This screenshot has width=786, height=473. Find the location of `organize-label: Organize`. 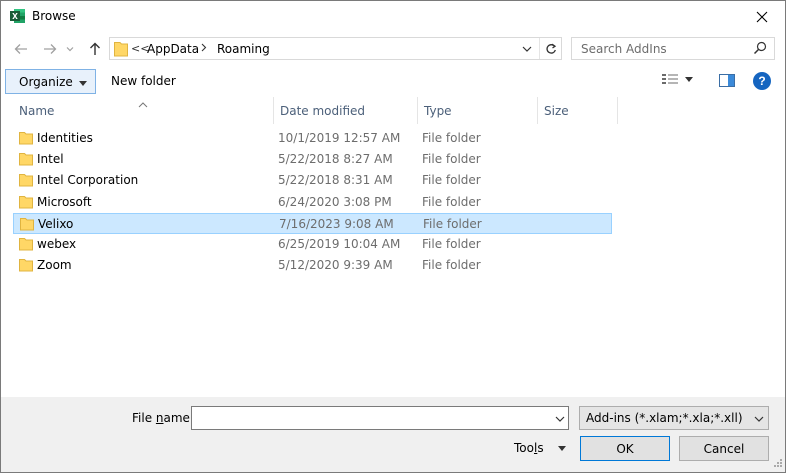

organize-label: Organize is located at coordinates (46, 81).